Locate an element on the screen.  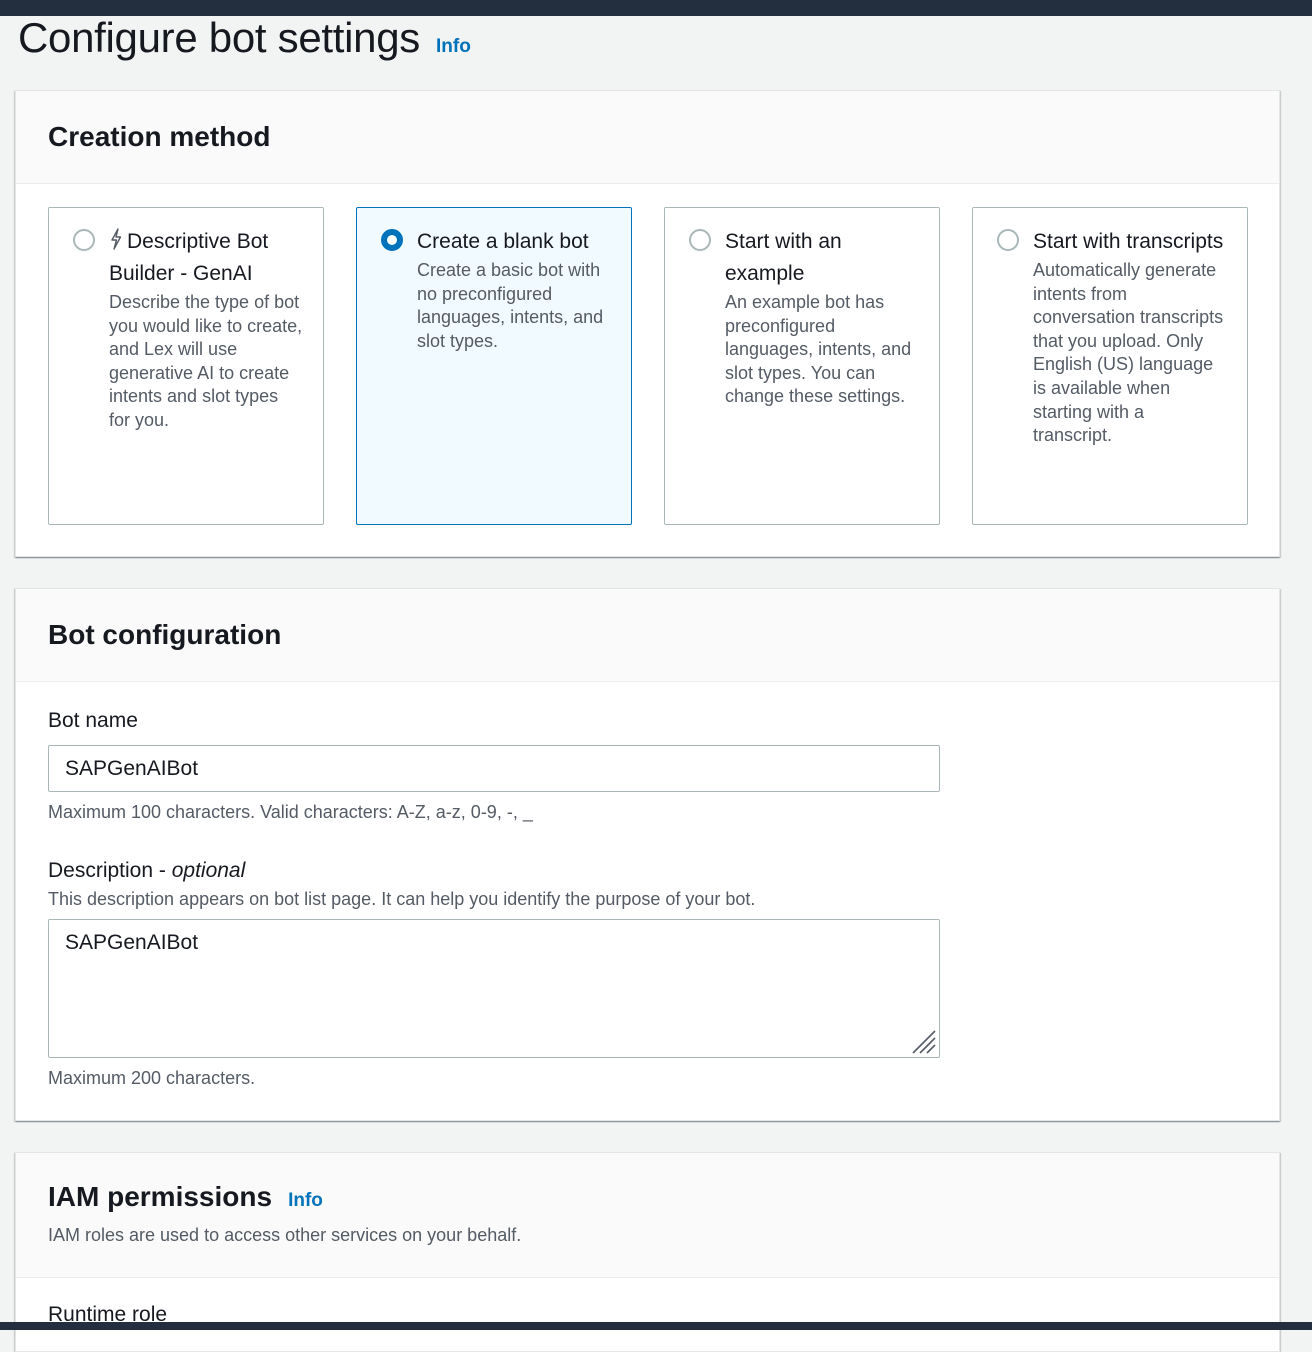
description-value: SAPGenAIBot is located at coordinates (132, 942).